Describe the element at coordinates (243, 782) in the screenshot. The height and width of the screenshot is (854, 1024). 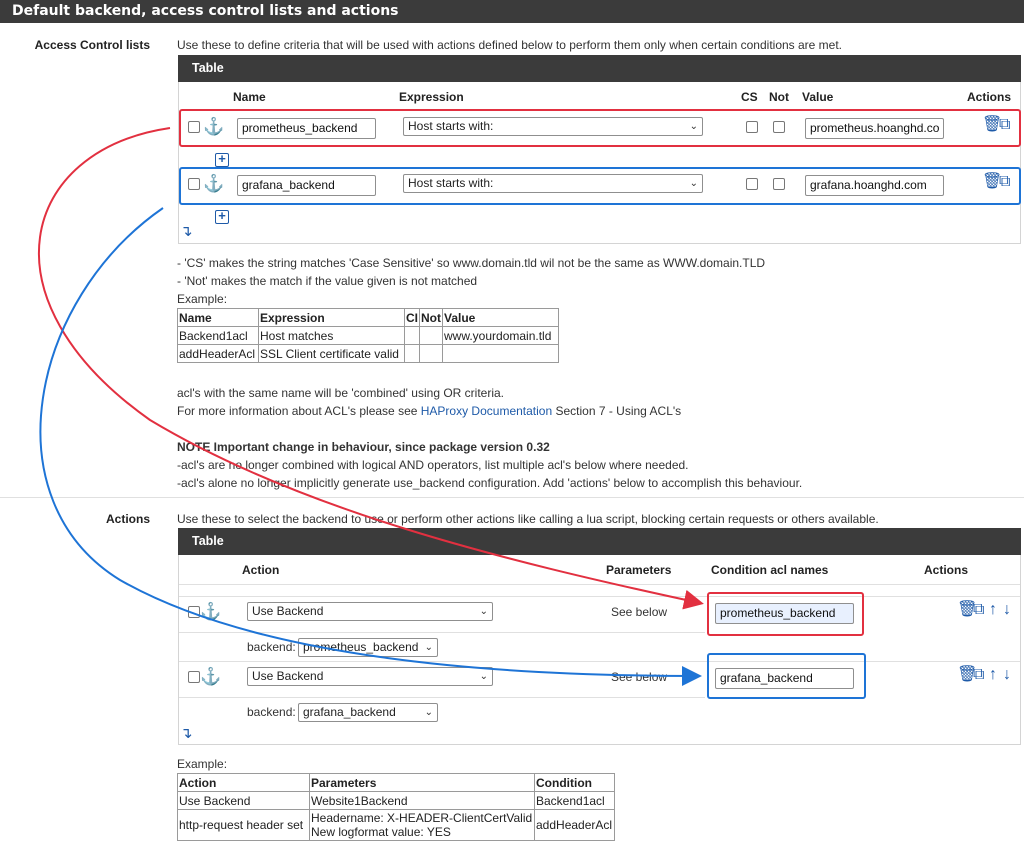
I see `ex-header: Action` at that location.